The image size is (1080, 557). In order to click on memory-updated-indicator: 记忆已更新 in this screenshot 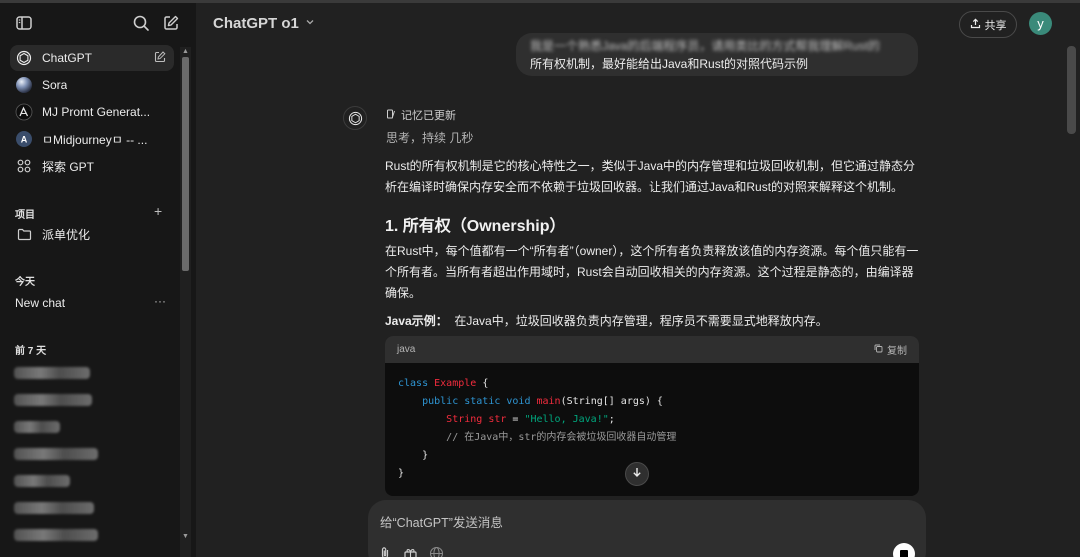, I will do `click(421, 115)`.